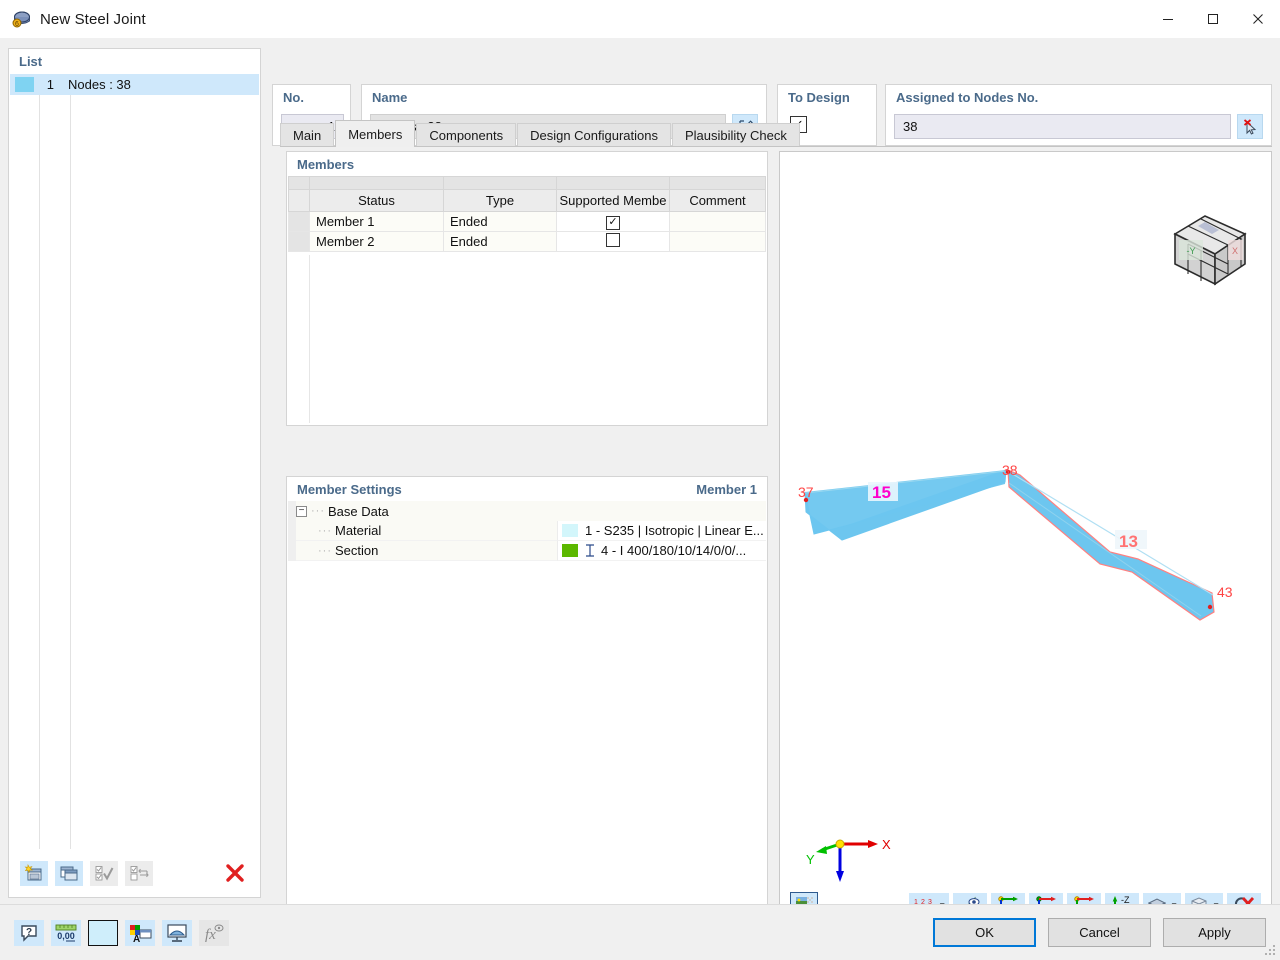 The height and width of the screenshot is (960, 1280). What do you see at coordinates (1210, 607) in the screenshot?
I see `node-43-marker` at bounding box center [1210, 607].